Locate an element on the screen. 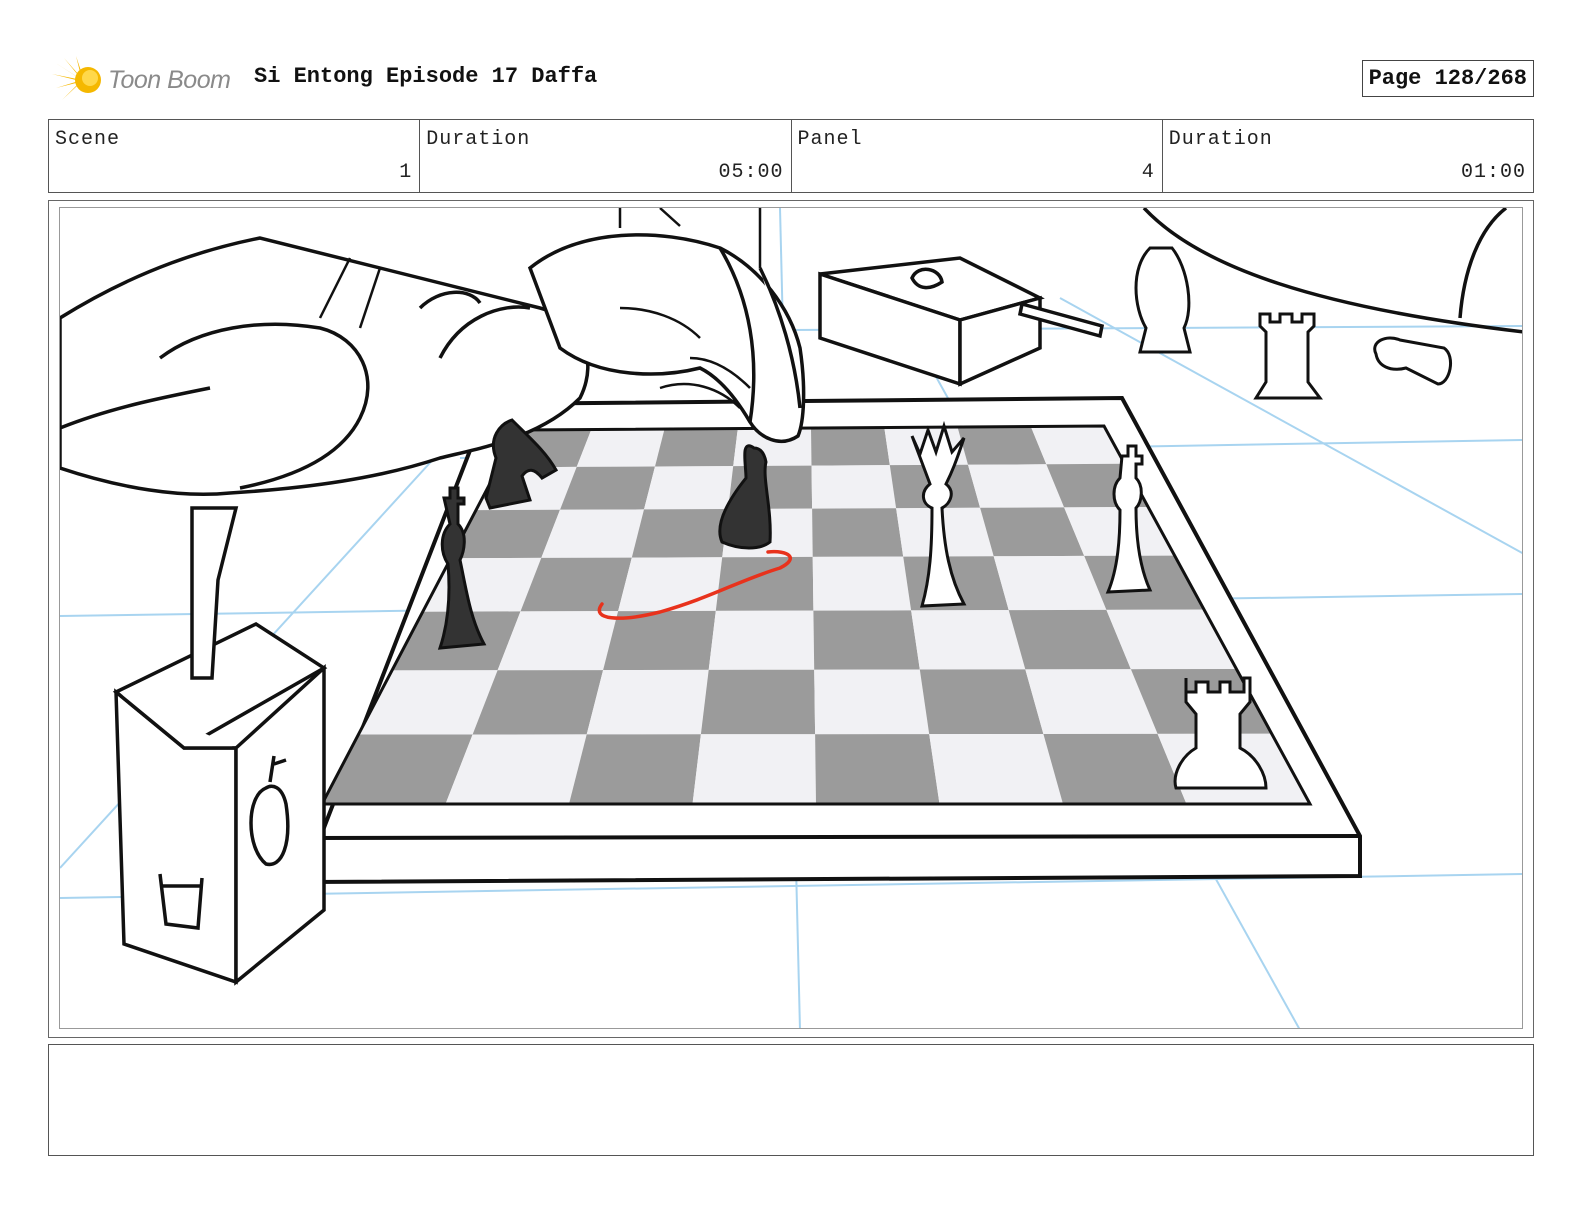  scene-cell: Scene 1 is located at coordinates (235, 156).